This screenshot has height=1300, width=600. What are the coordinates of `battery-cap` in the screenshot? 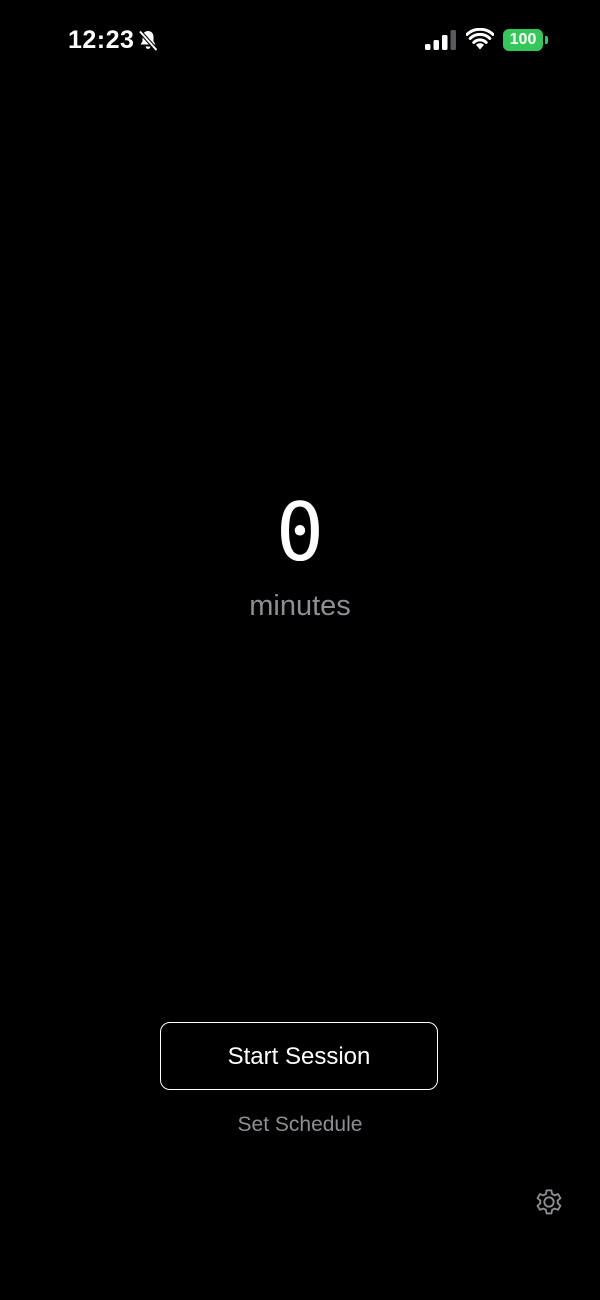 It's located at (546, 40).